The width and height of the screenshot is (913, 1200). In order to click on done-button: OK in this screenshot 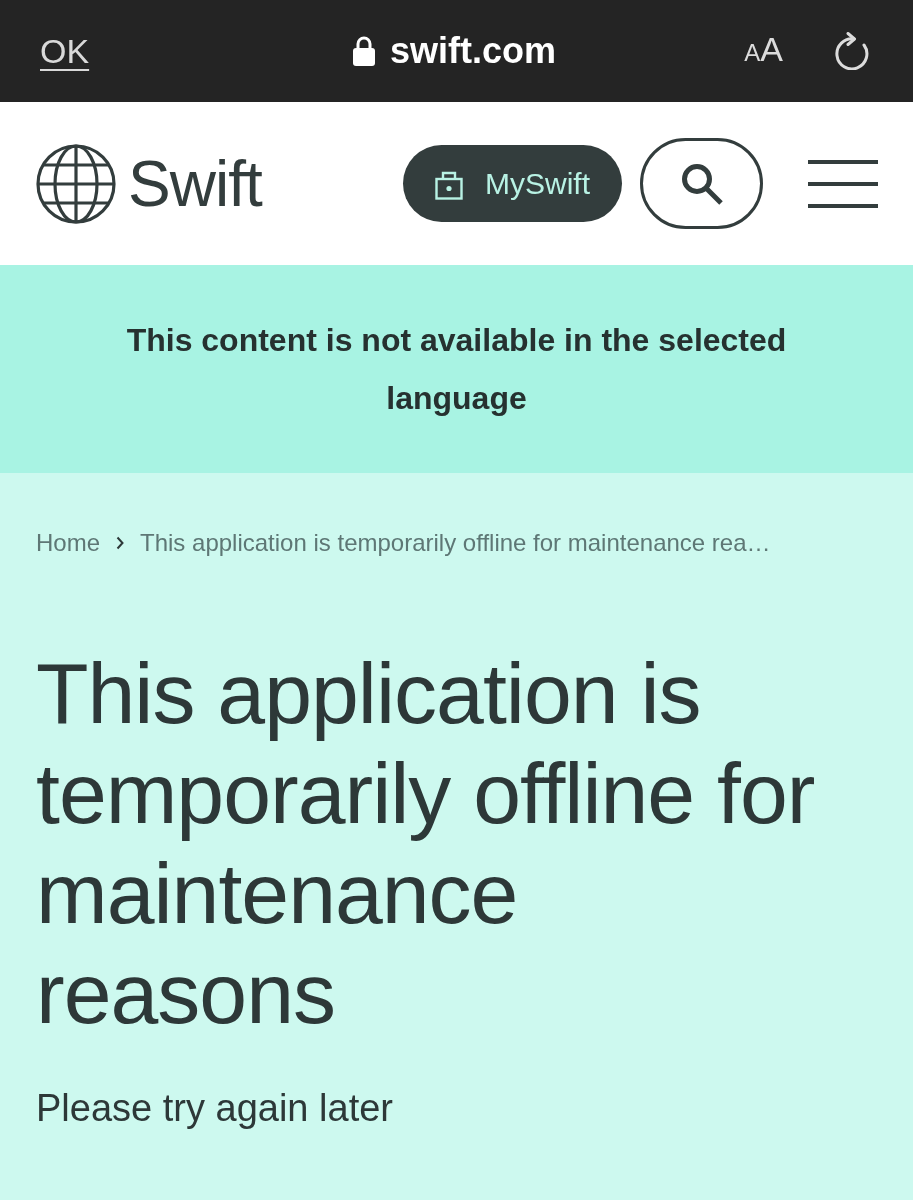, I will do `click(65, 51)`.